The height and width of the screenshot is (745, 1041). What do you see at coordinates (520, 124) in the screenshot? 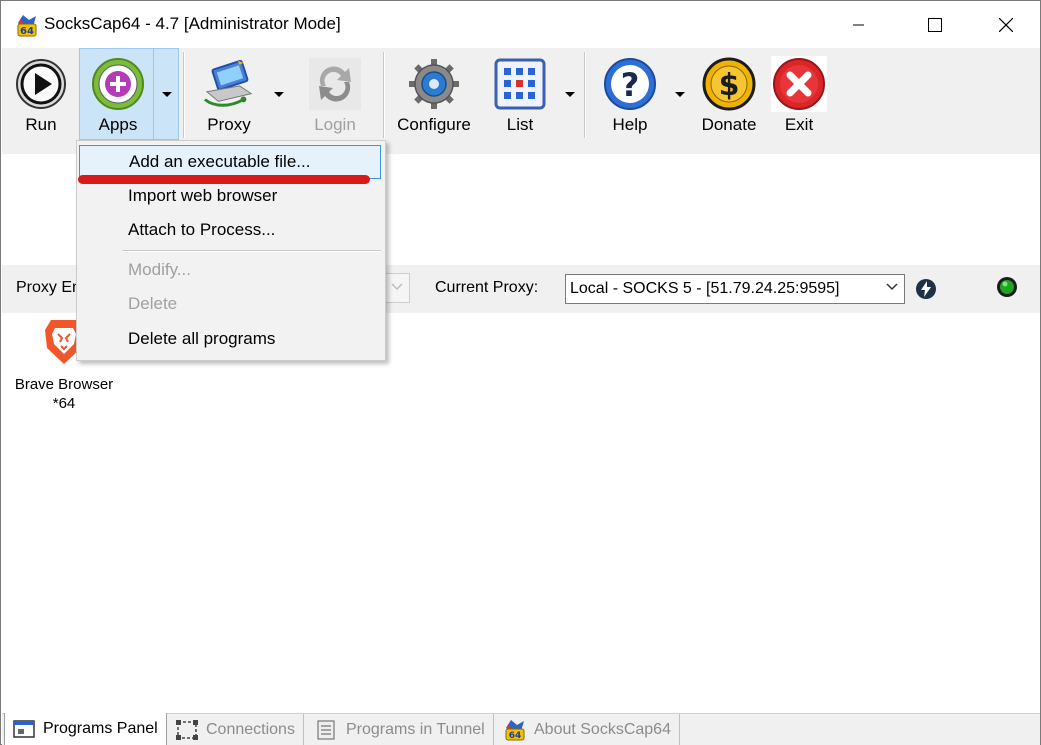
I see `list-label: List` at bounding box center [520, 124].